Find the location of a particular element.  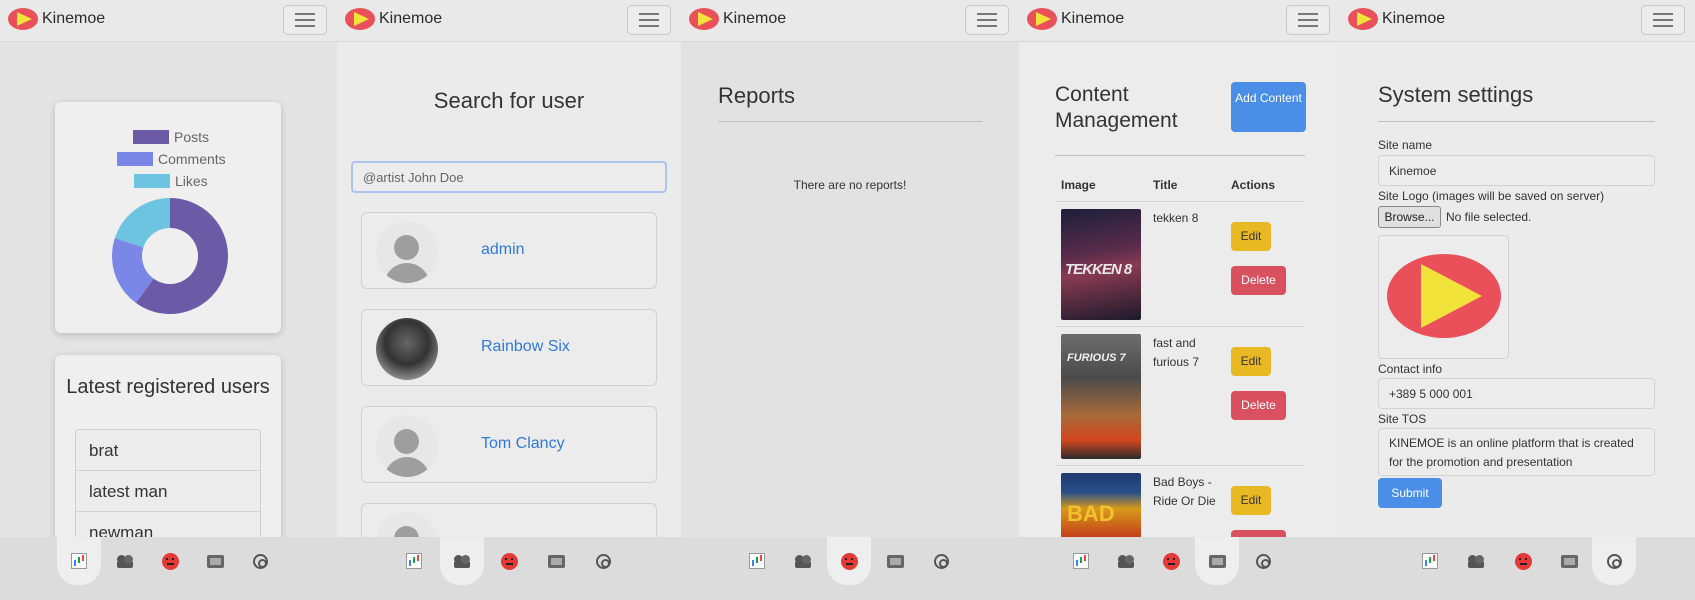

legend-label-posts: Posts is located at coordinates (192, 137).